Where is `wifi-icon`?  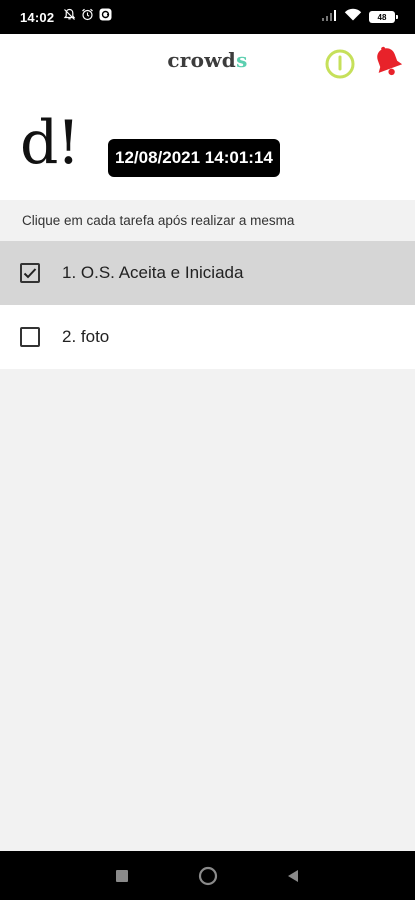
wifi-icon is located at coordinates (353, 17).